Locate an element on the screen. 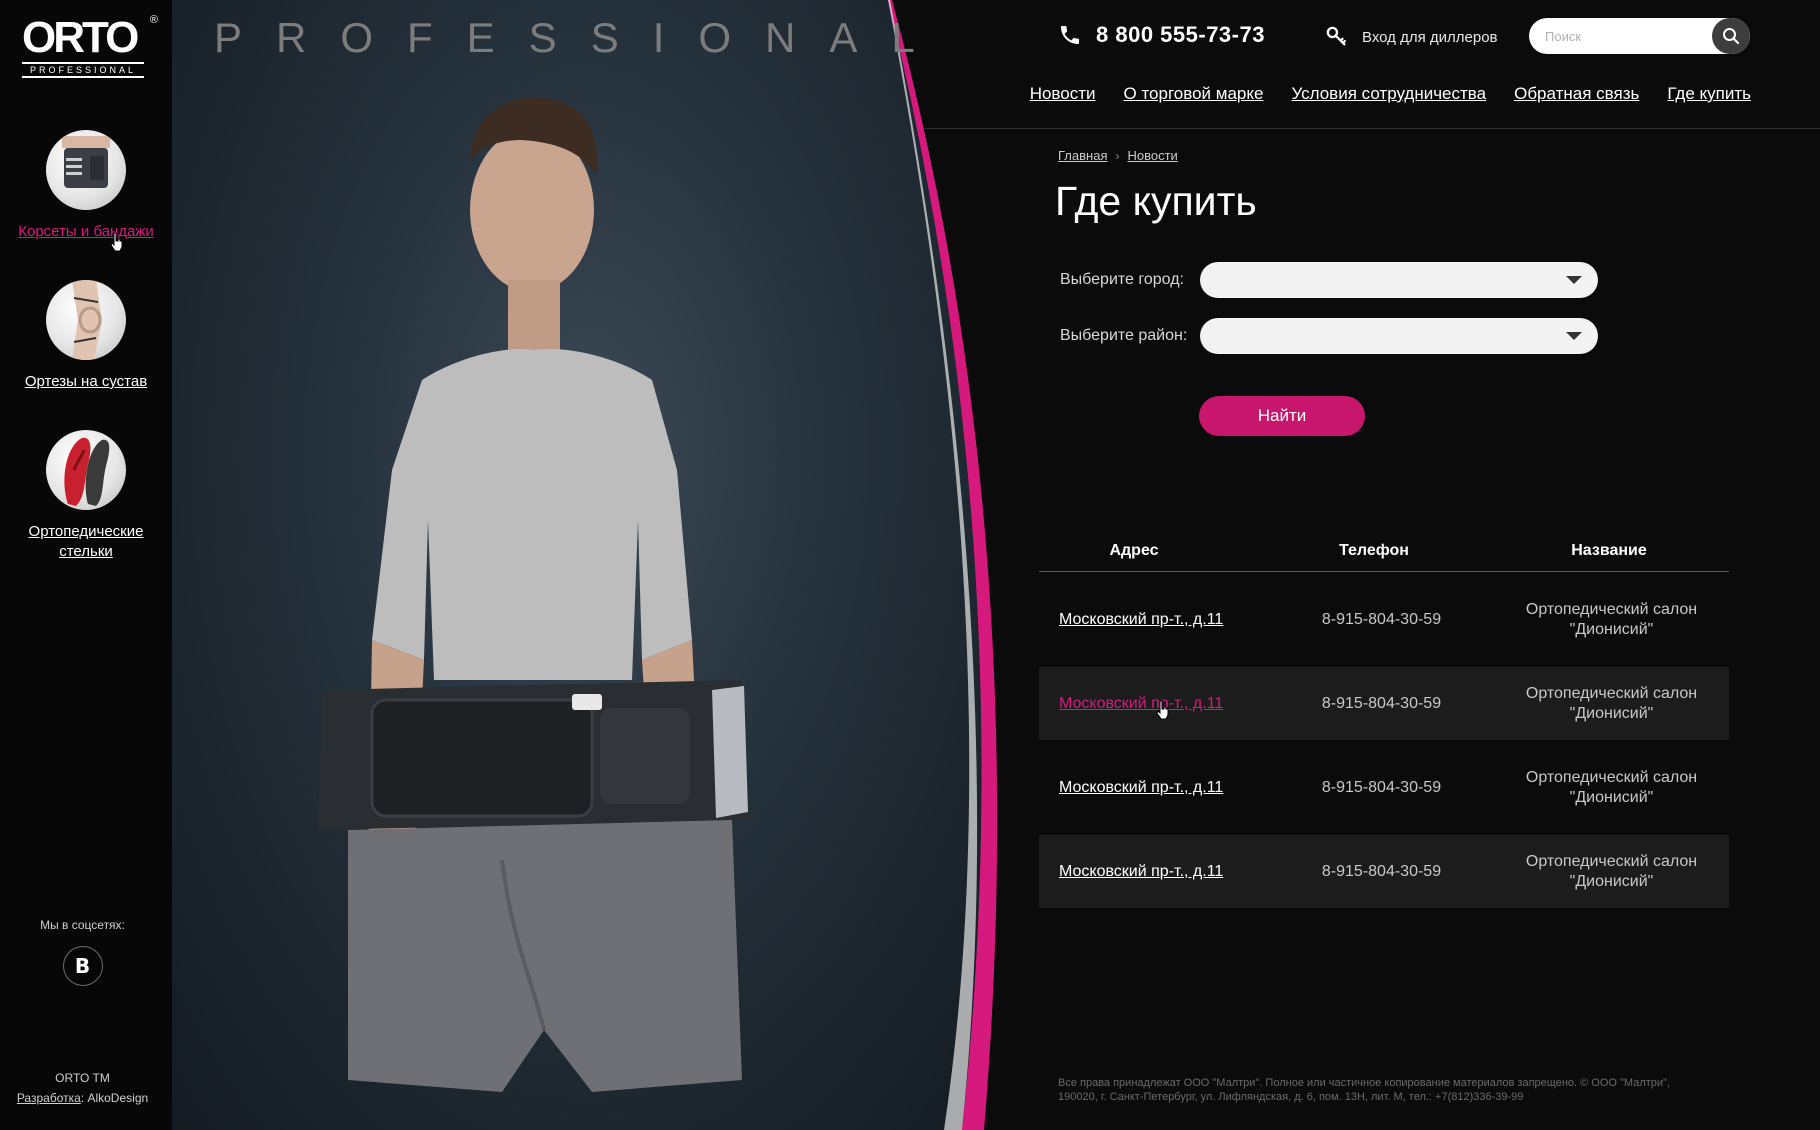  nav-divider is located at coordinates (1372, 128).